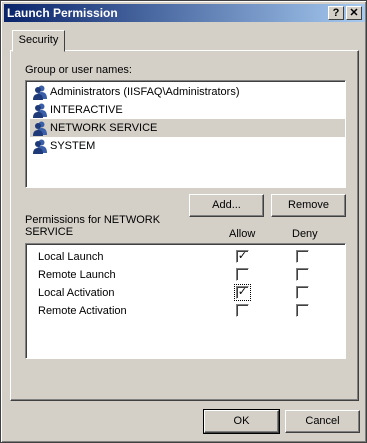 This screenshot has height=443, width=367. What do you see at coordinates (86, 110) in the screenshot?
I see `user-label: INTERACTIVE` at bounding box center [86, 110].